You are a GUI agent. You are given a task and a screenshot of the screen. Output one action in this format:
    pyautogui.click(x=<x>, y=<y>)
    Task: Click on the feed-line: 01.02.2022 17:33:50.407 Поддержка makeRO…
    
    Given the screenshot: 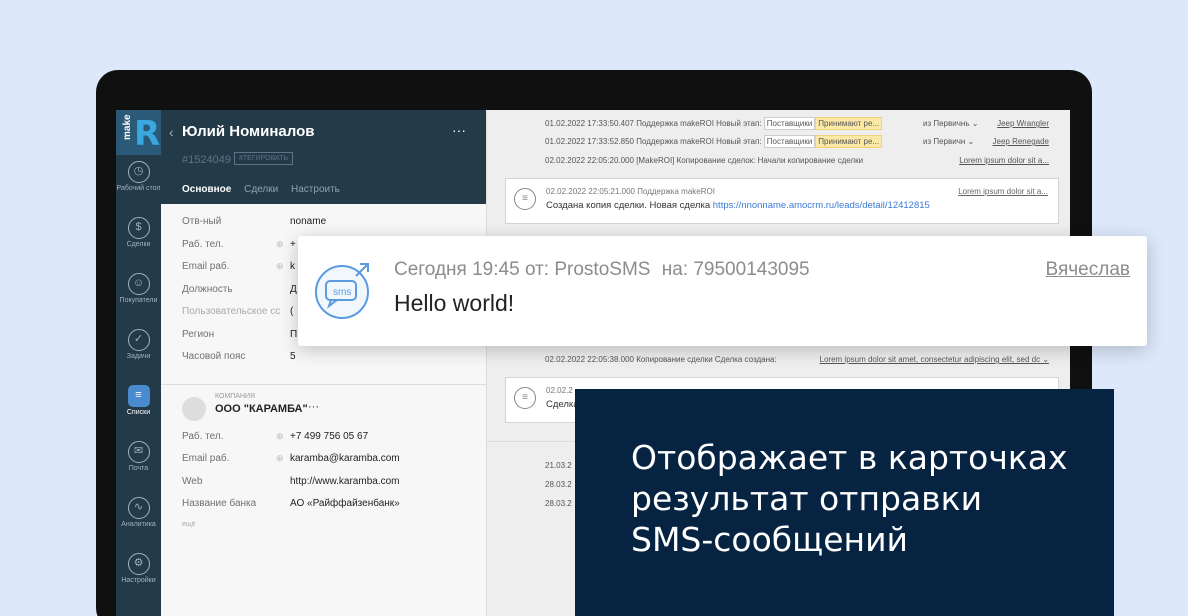 What is the action you would take?
    pyautogui.click(x=714, y=123)
    